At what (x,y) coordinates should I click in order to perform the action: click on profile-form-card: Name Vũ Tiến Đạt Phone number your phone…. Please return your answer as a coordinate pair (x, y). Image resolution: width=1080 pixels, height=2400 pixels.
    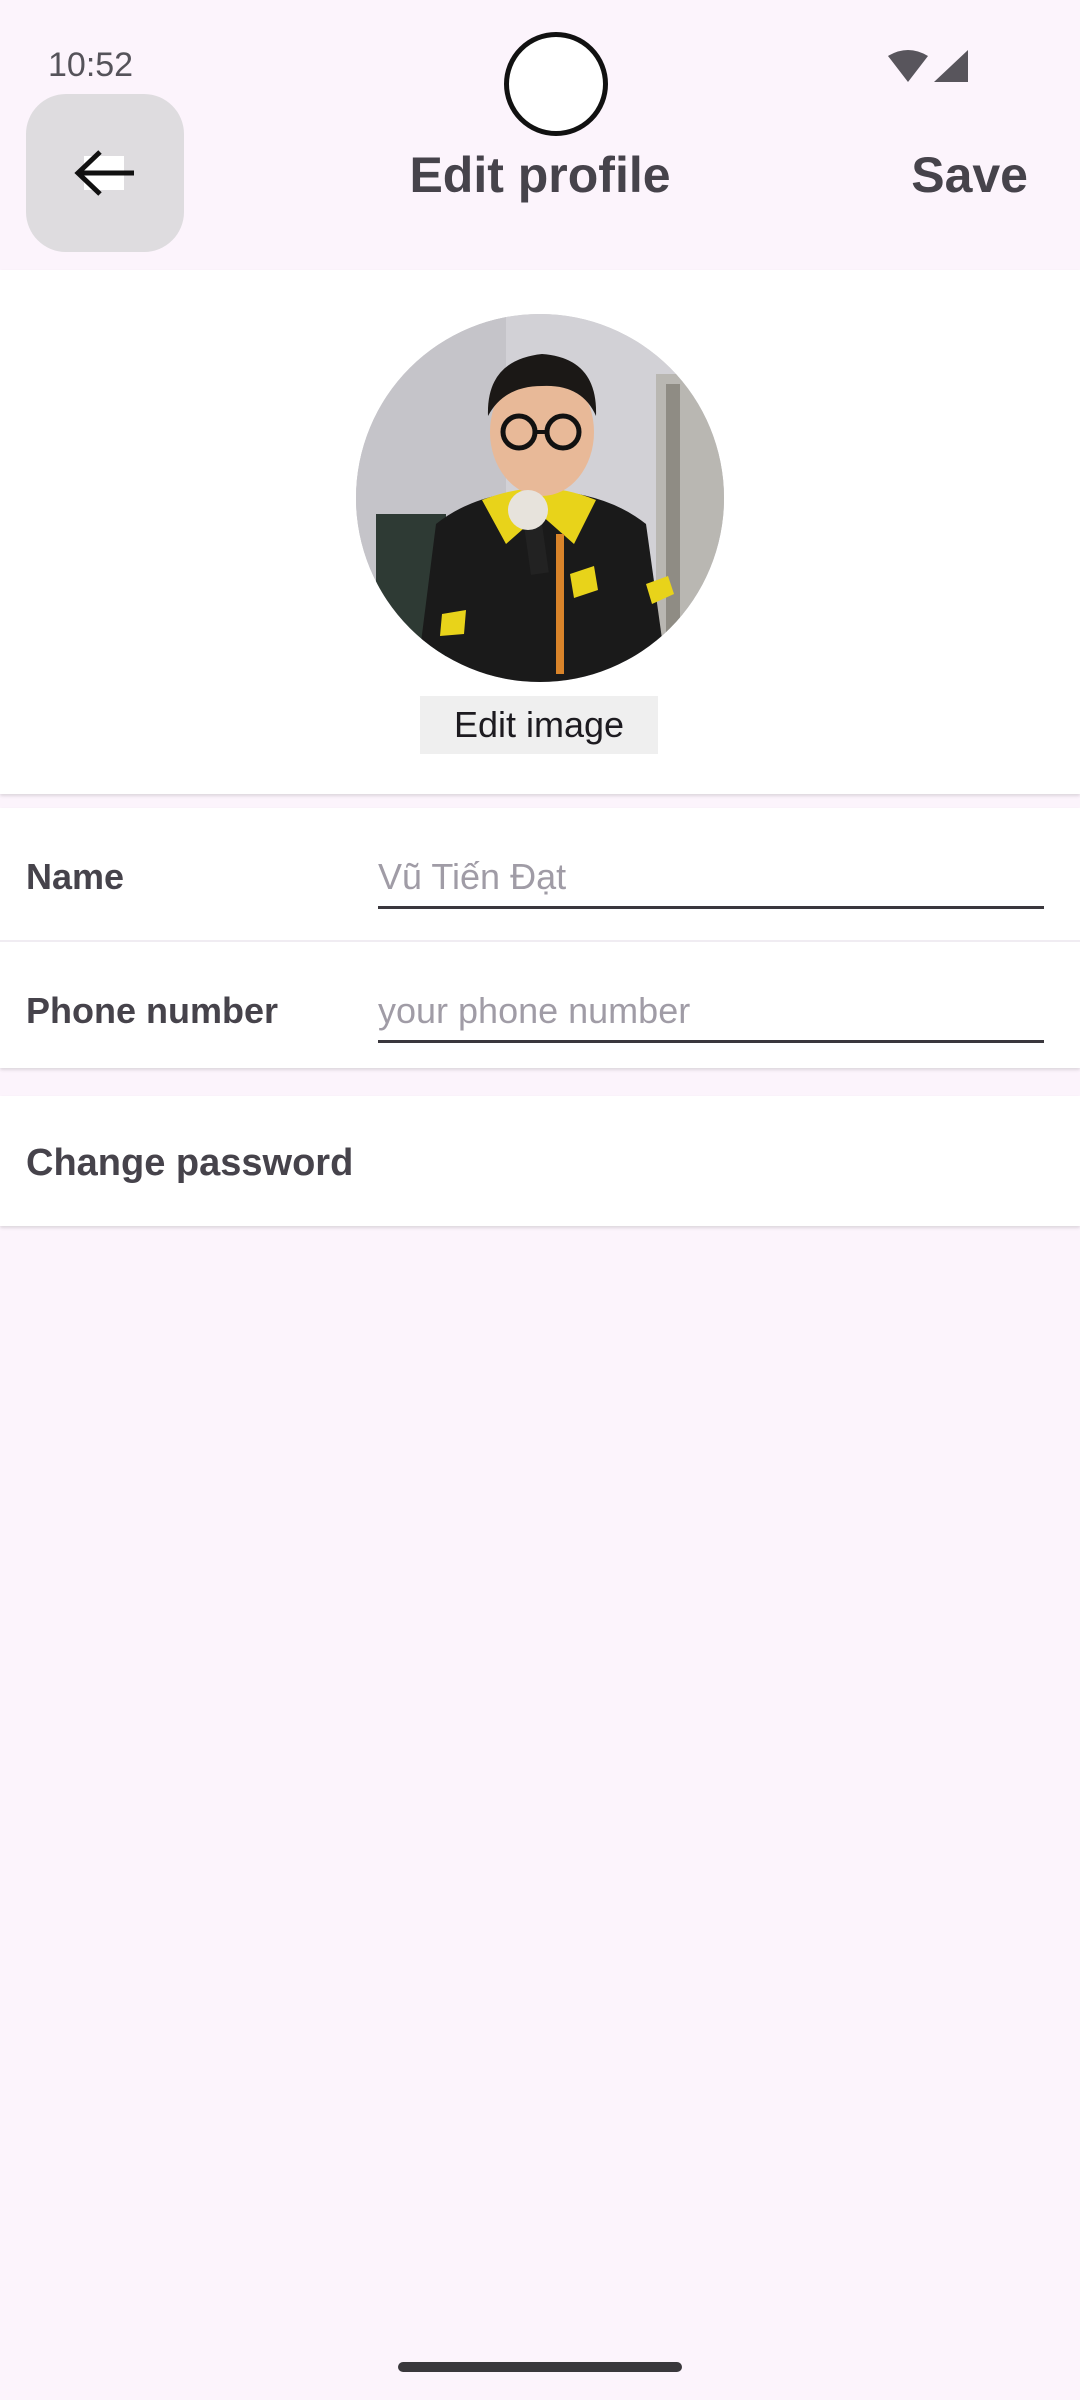
    Looking at the image, I should click on (540, 938).